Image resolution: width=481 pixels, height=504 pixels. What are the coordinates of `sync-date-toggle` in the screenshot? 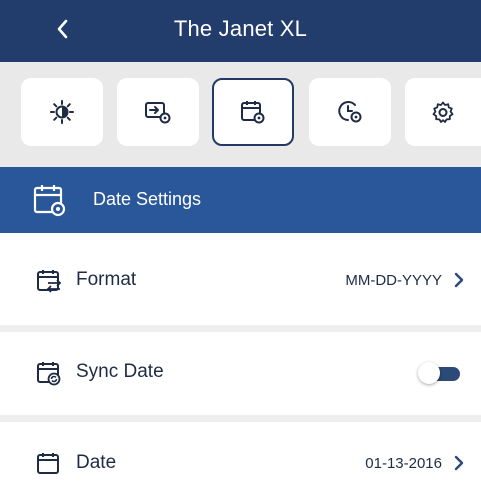 It's located at (439, 373).